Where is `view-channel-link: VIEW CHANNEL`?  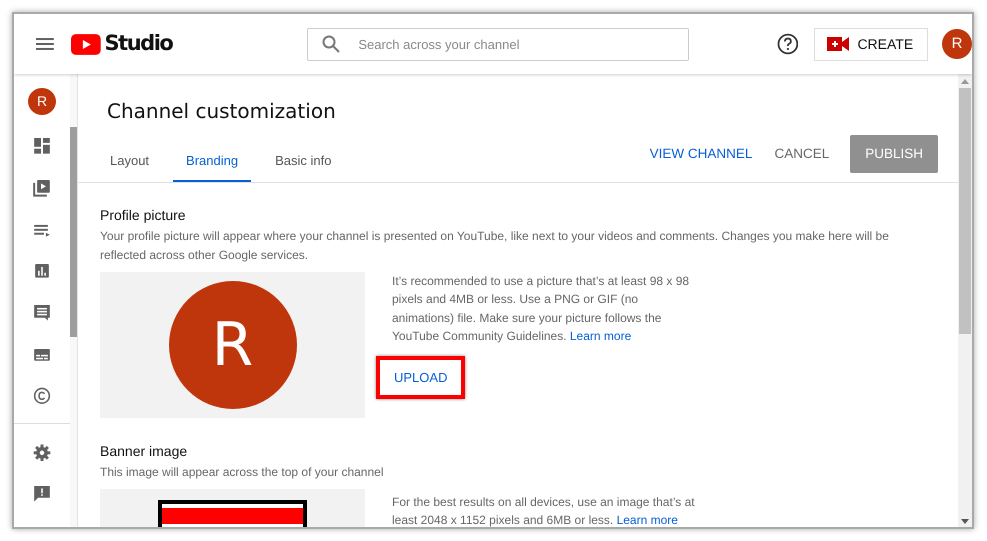 view-channel-link: VIEW CHANNEL is located at coordinates (701, 154).